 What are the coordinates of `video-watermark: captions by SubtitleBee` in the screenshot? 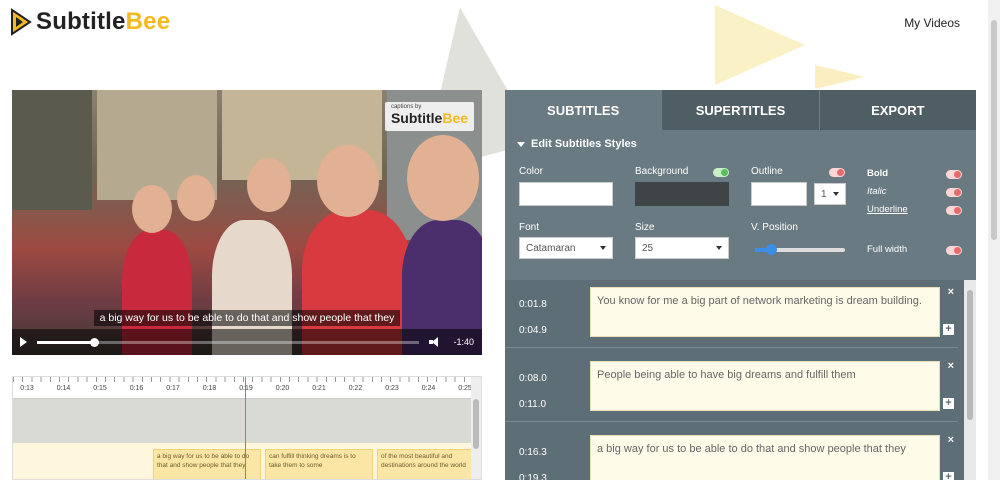 It's located at (429, 116).